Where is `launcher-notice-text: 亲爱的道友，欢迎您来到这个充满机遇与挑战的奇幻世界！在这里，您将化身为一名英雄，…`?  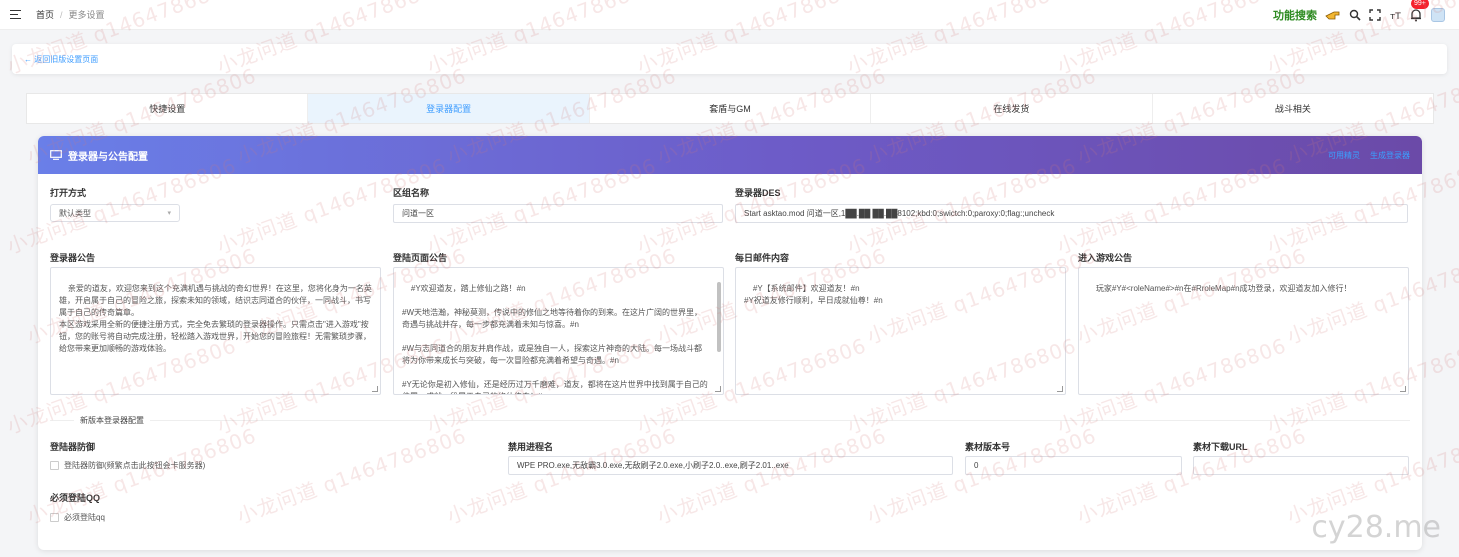 launcher-notice-text: 亲爱的道友，欢迎您来到这个充满机遇与挑战的奇幻世界！在这里，您将化身为一名英雄，… is located at coordinates (215, 318).